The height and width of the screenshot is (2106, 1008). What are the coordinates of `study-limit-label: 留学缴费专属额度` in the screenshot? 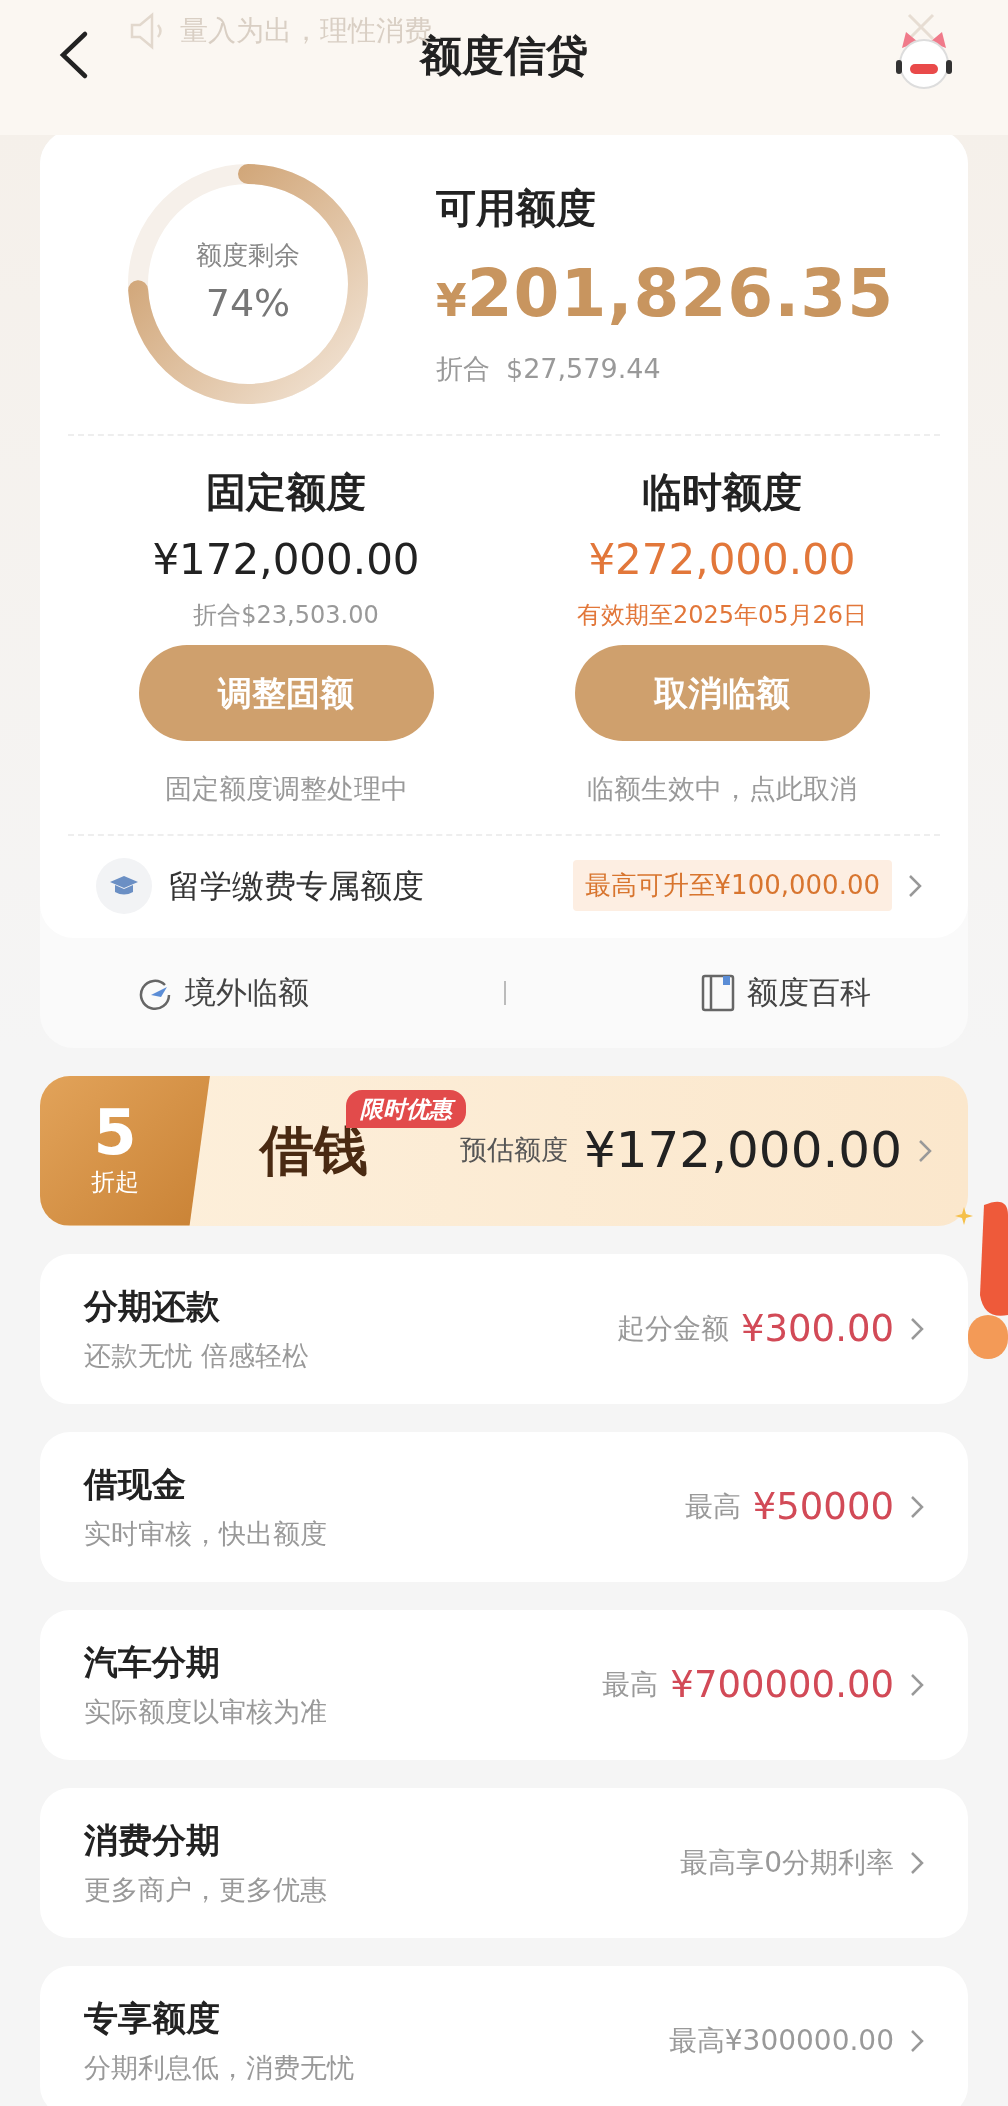 It's located at (370, 885).